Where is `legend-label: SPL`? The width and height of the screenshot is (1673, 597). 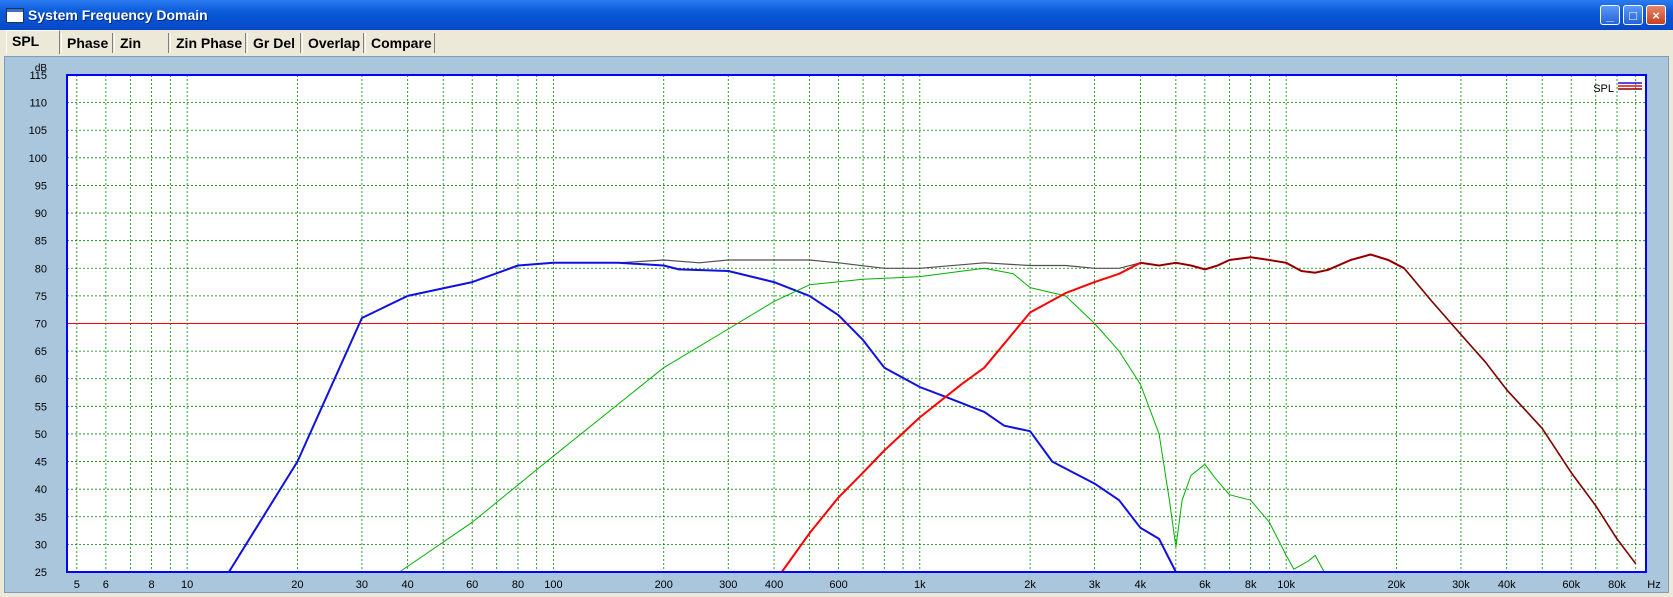
legend-label: SPL is located at coordinates (1603, 89).